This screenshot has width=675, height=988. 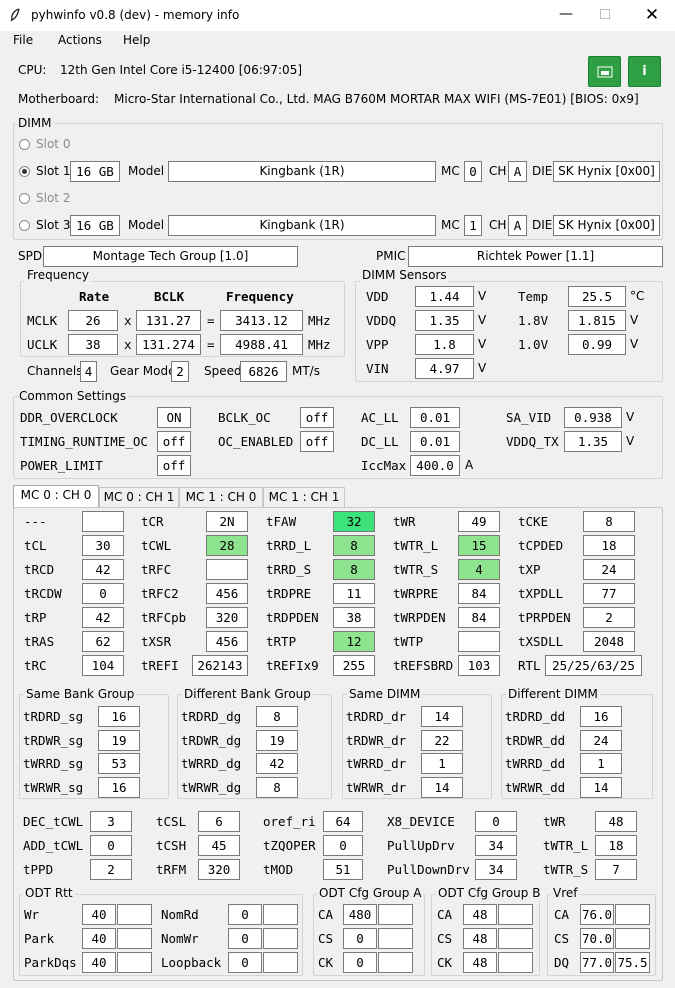 What do you see at coordinates (146, 225) in the screenshot?
I see `slot-3-model-label: Model` at bounding box center [146, 225].